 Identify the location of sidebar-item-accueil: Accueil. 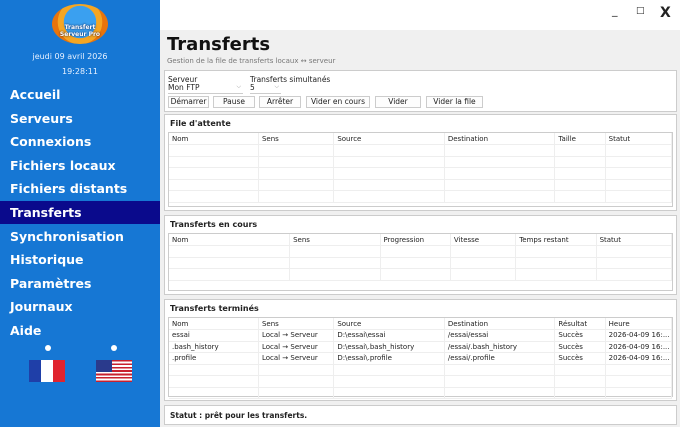
(80, 94).